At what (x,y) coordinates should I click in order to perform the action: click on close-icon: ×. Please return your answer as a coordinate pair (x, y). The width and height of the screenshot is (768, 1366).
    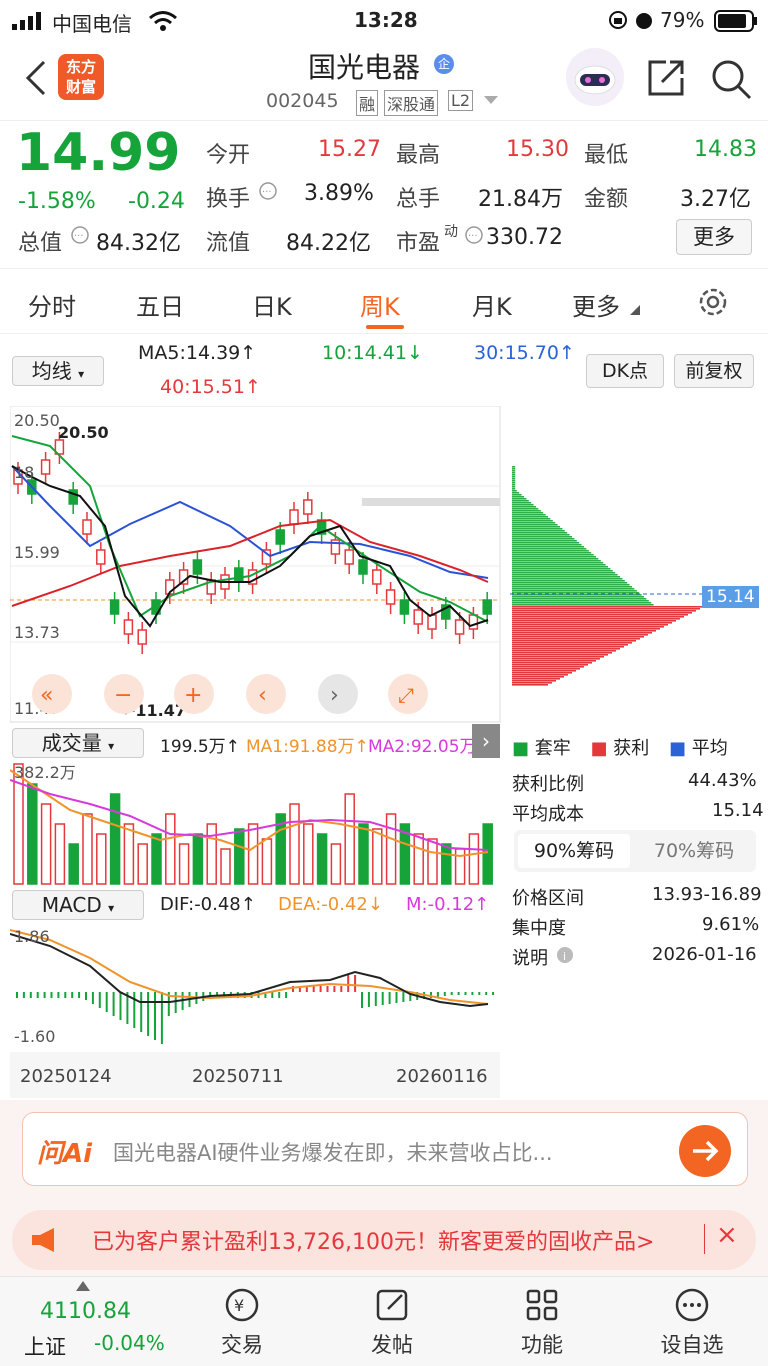
    Looking at the image, I should click on (727, 1235).